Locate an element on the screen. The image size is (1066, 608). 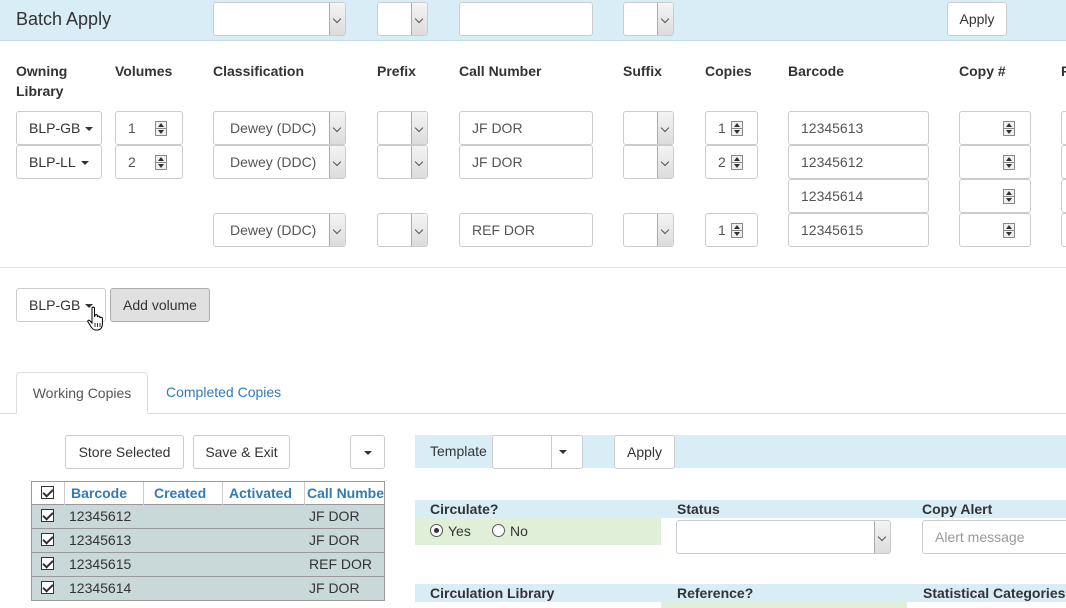
grid-actions-dropdown is located at coordinates (367, 452).